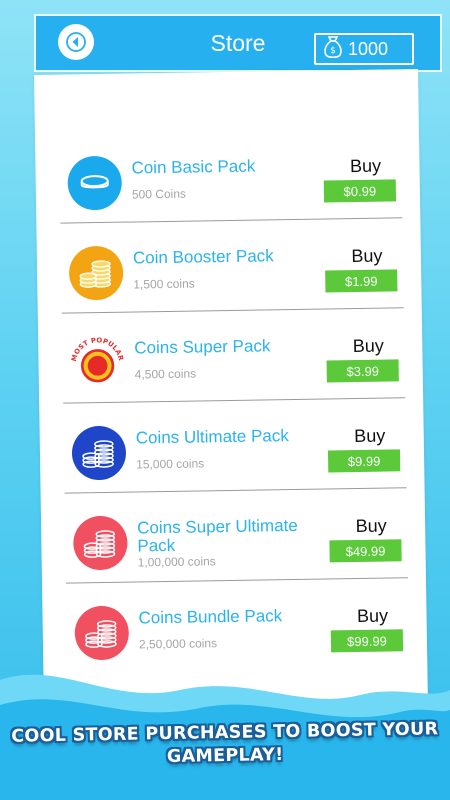 This screenshot has height=800, width=450. I want to click on money-bag-icon: $, so click(333, 49).